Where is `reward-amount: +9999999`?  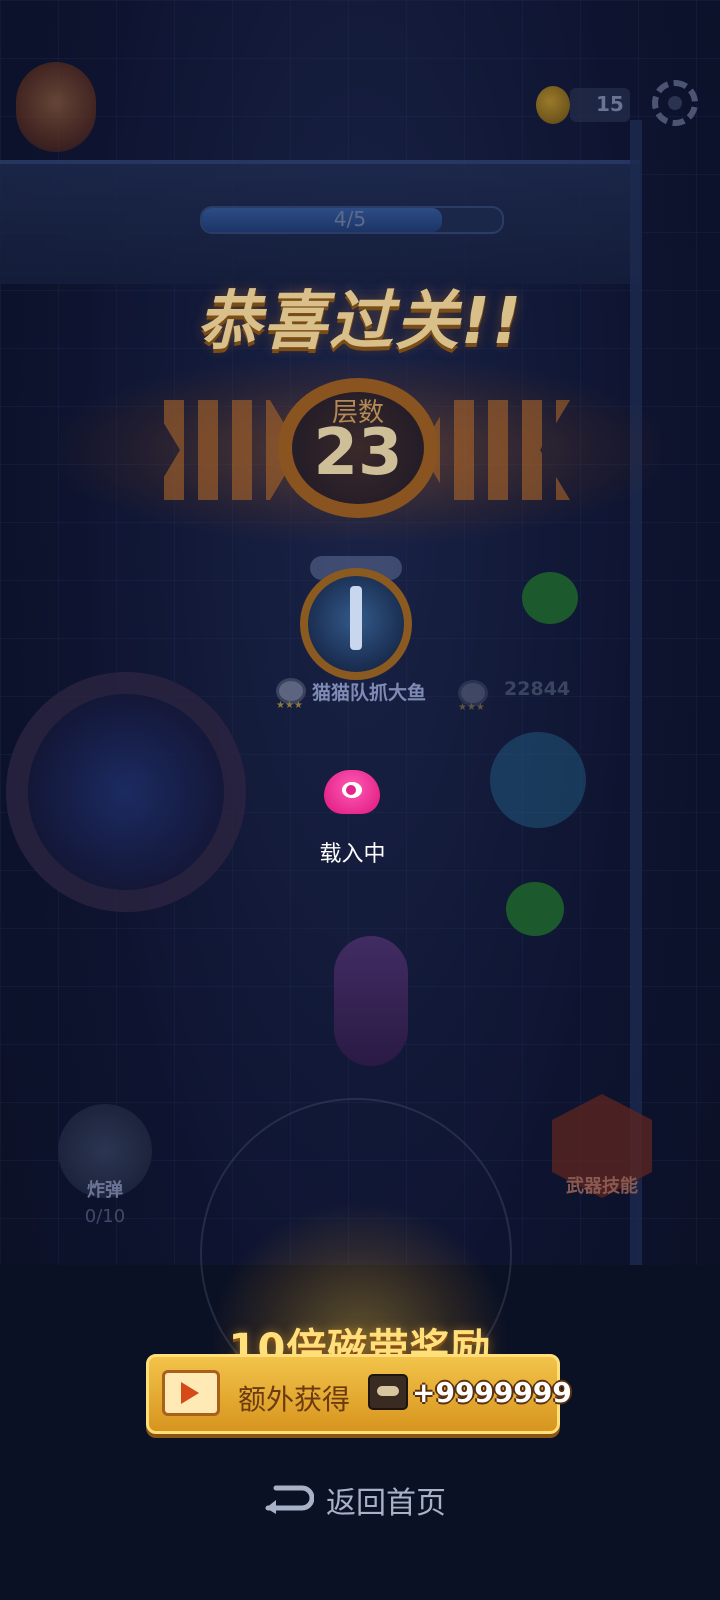 reward-amount: +9999999 is located at coordinates (492, 1392).